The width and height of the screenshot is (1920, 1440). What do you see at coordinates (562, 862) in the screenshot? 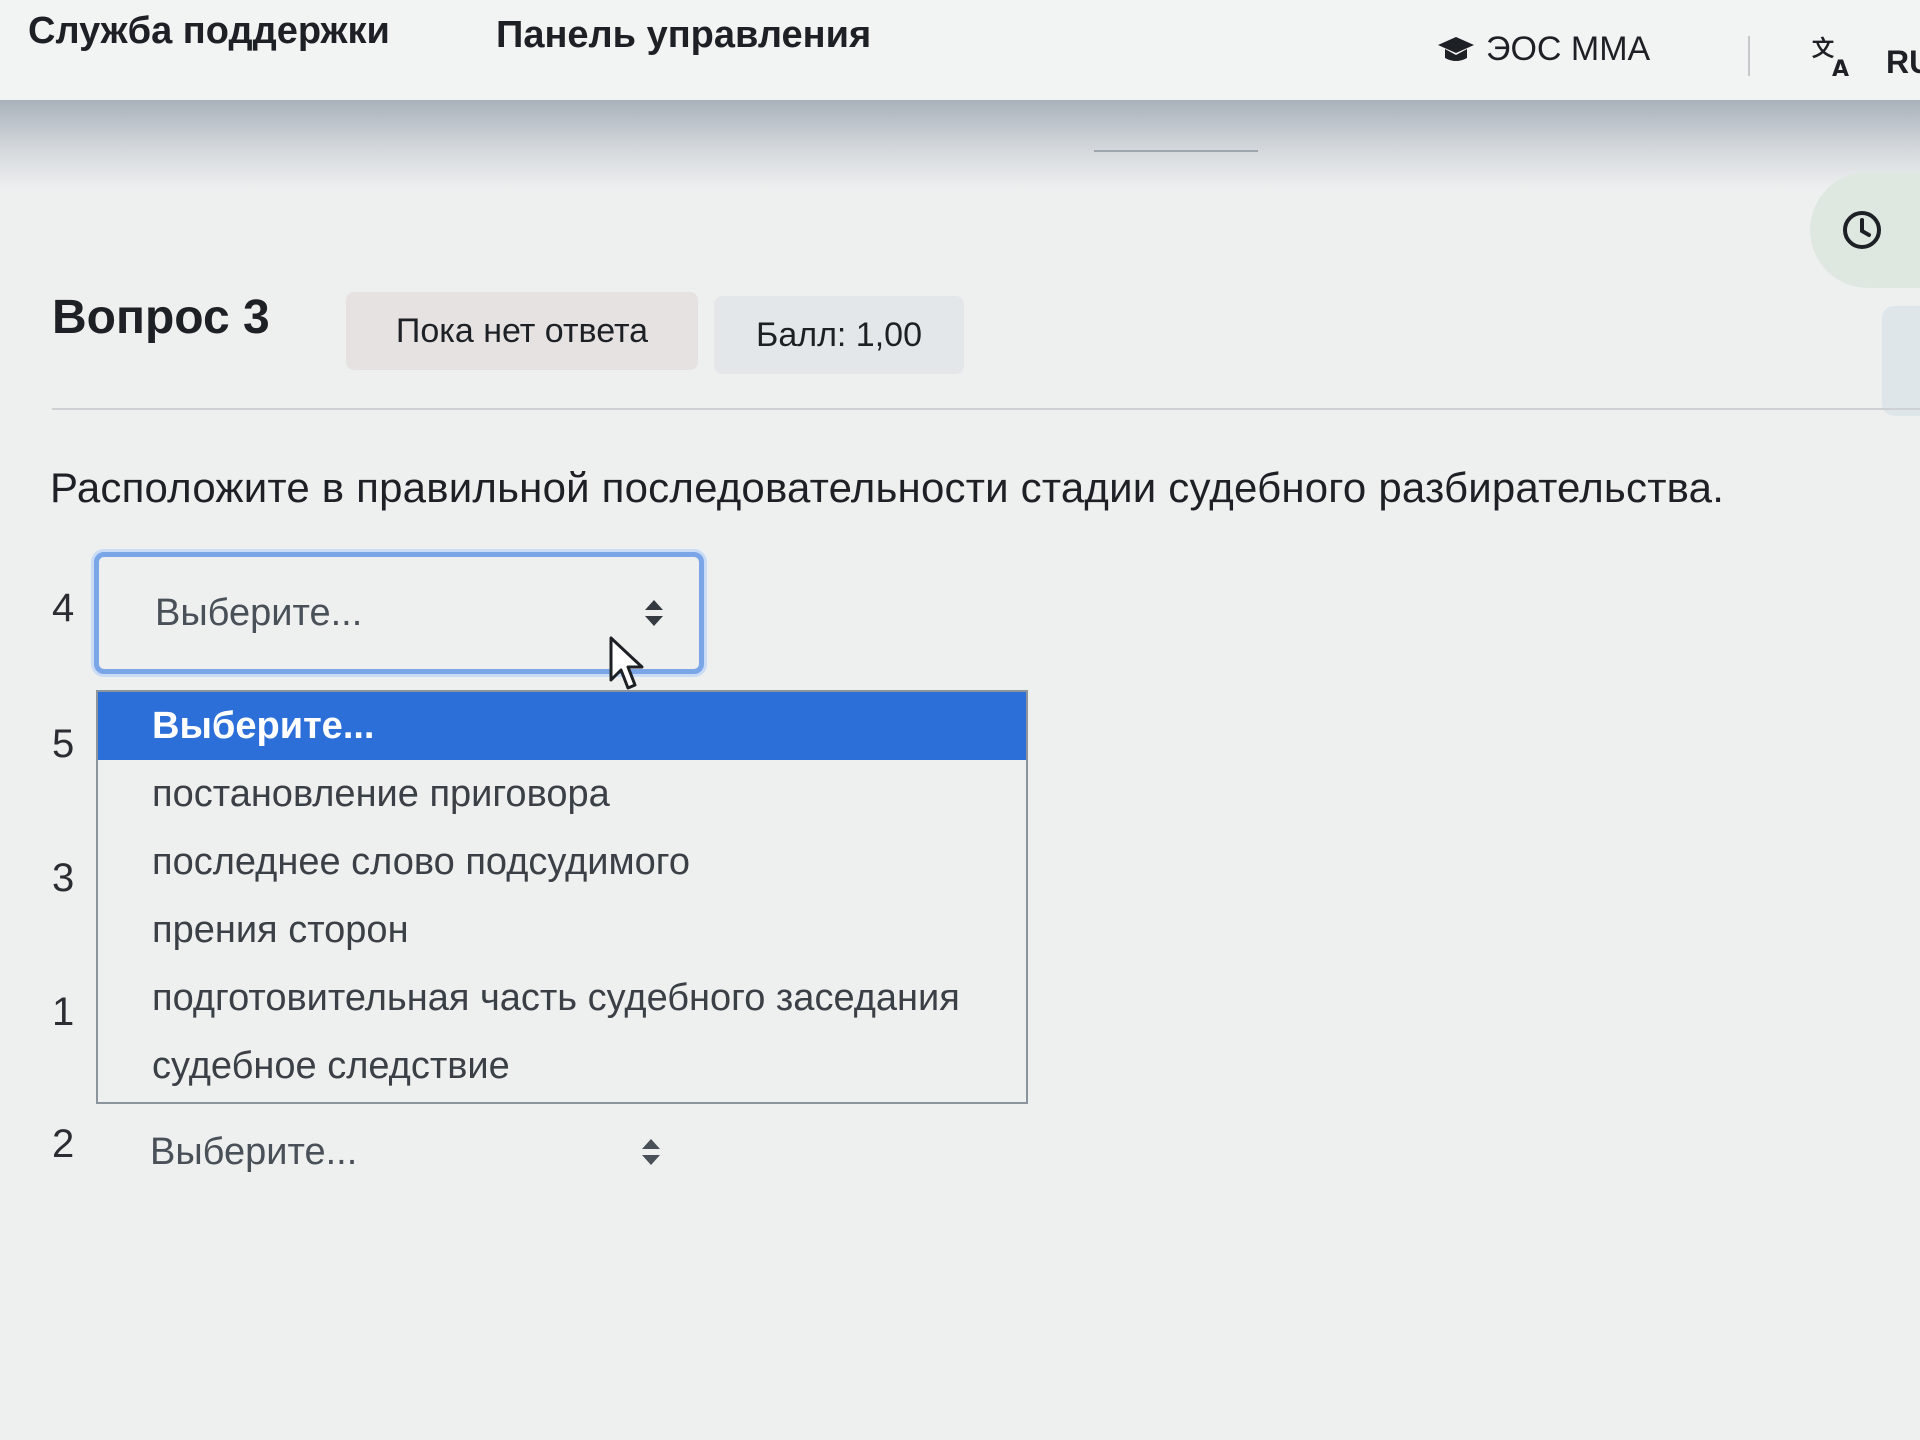
I see `dropdown-option: последнее слово подсудимого` at bounding box center [562, 862].